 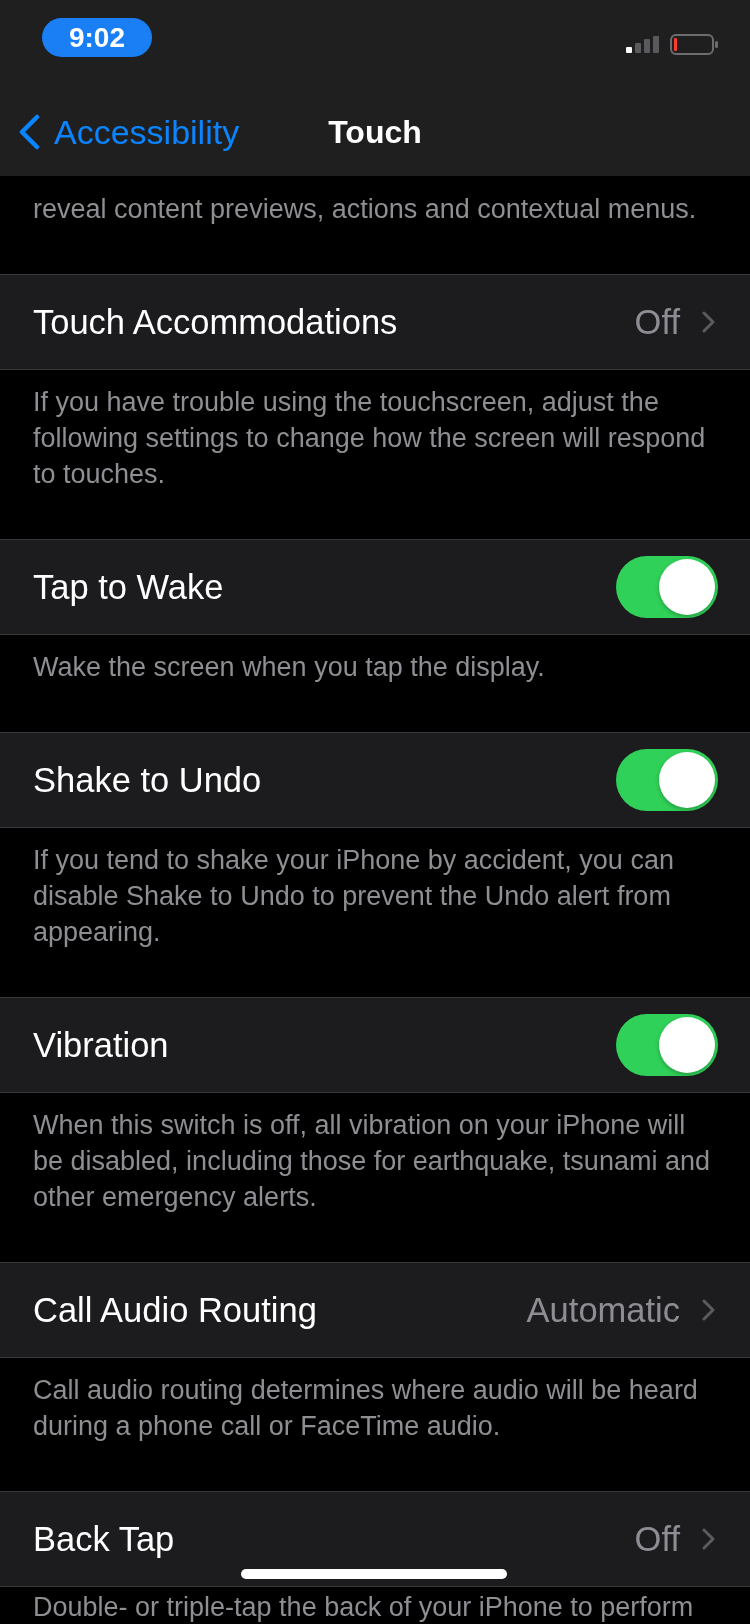 What do you see at coordinates (603, 1310) in the screenshot?
I see `row-value: Automatic` at bounding box center [603, 1310].